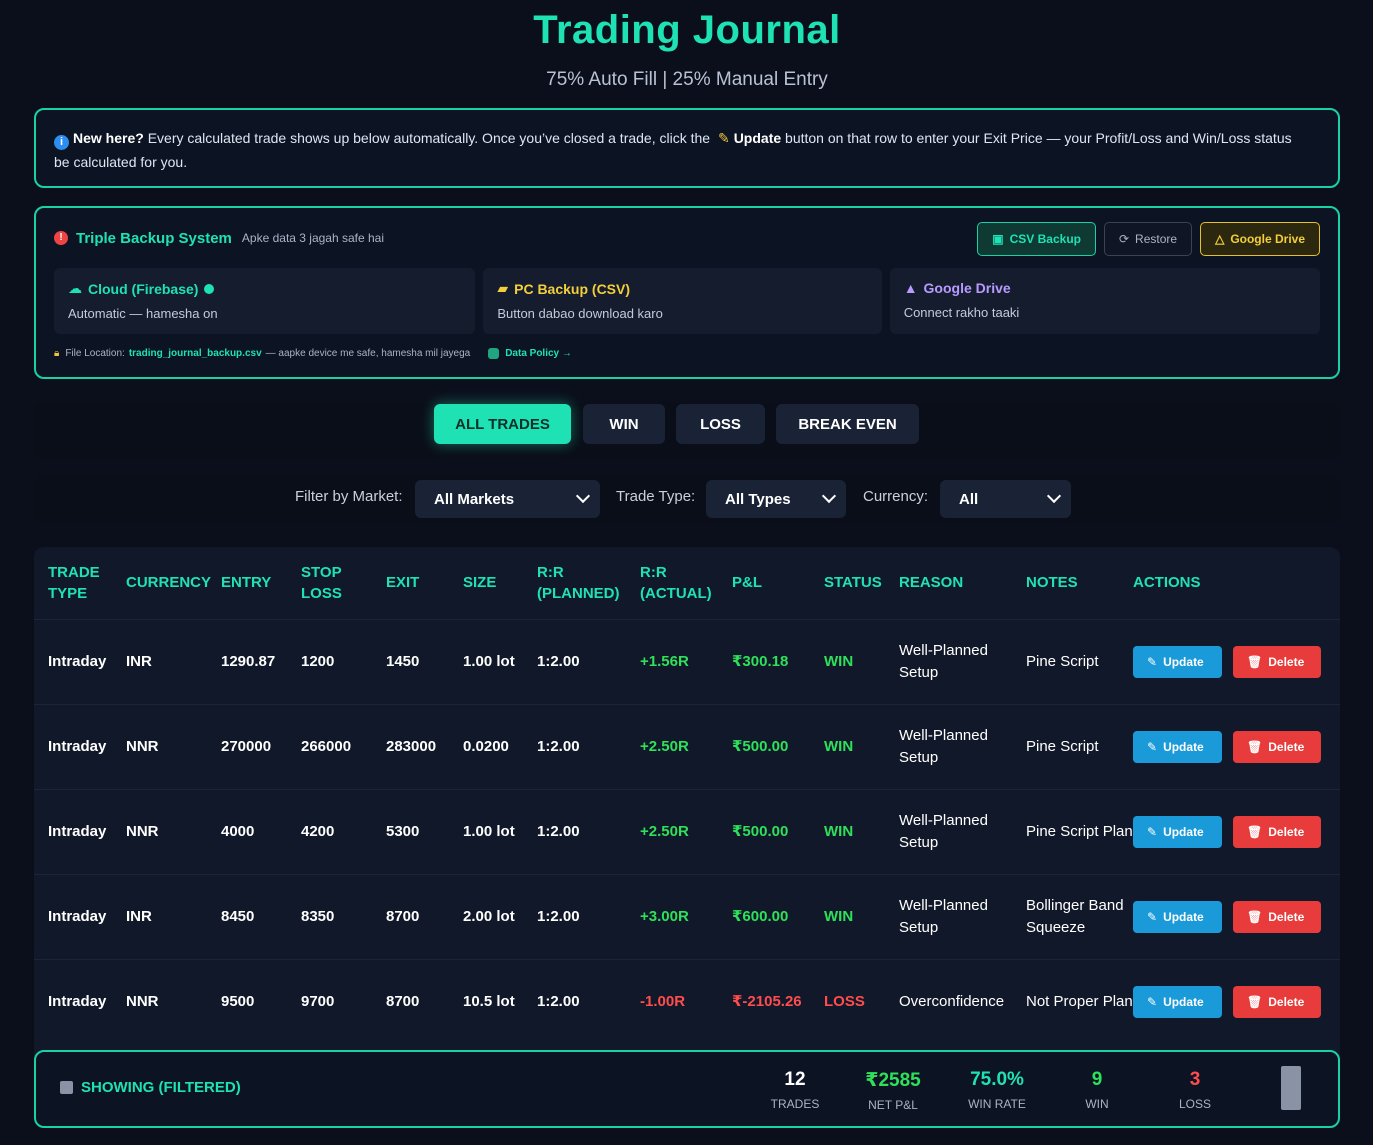 This screenshot has width=1373, height=1145. I want to click on restore-button: ⟳ Restore, so click(1148, 239).